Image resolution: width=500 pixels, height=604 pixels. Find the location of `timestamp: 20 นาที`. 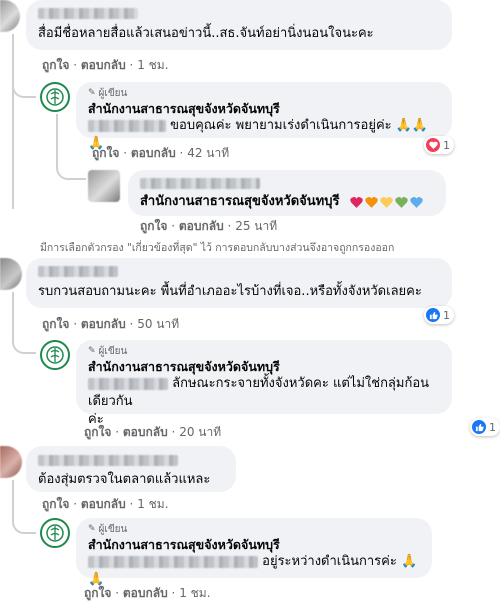

timestamp: 20 นาที is located at coordinates (200, 432).